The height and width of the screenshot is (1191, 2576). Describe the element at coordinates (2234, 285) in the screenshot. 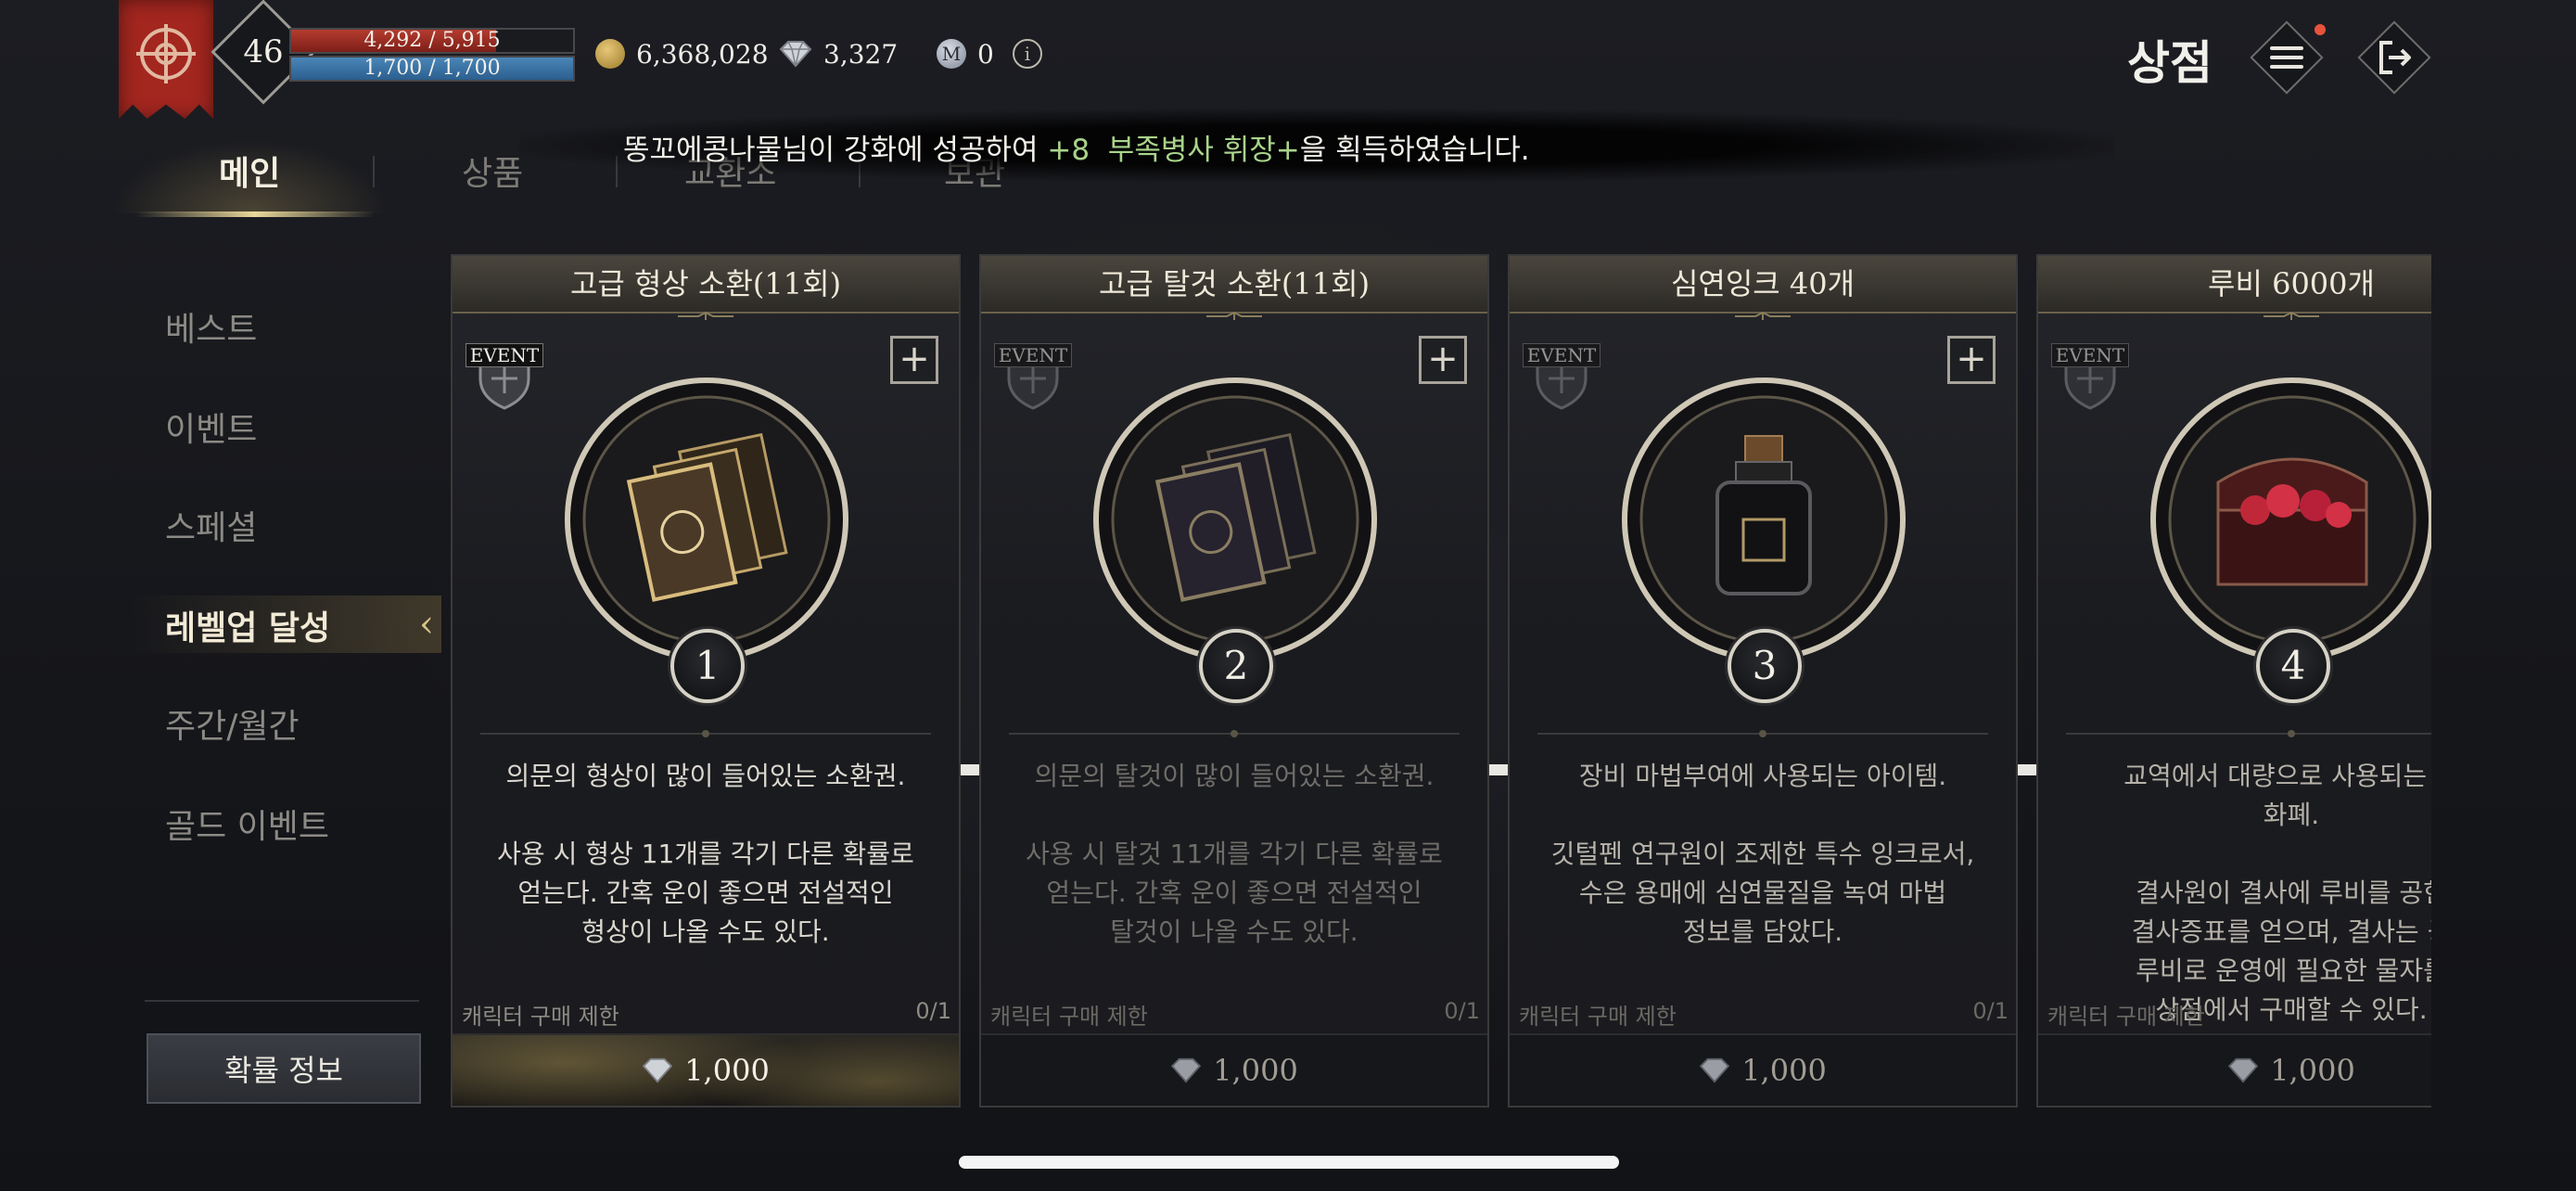

I see `card-title: 루비 6000개` at that location.